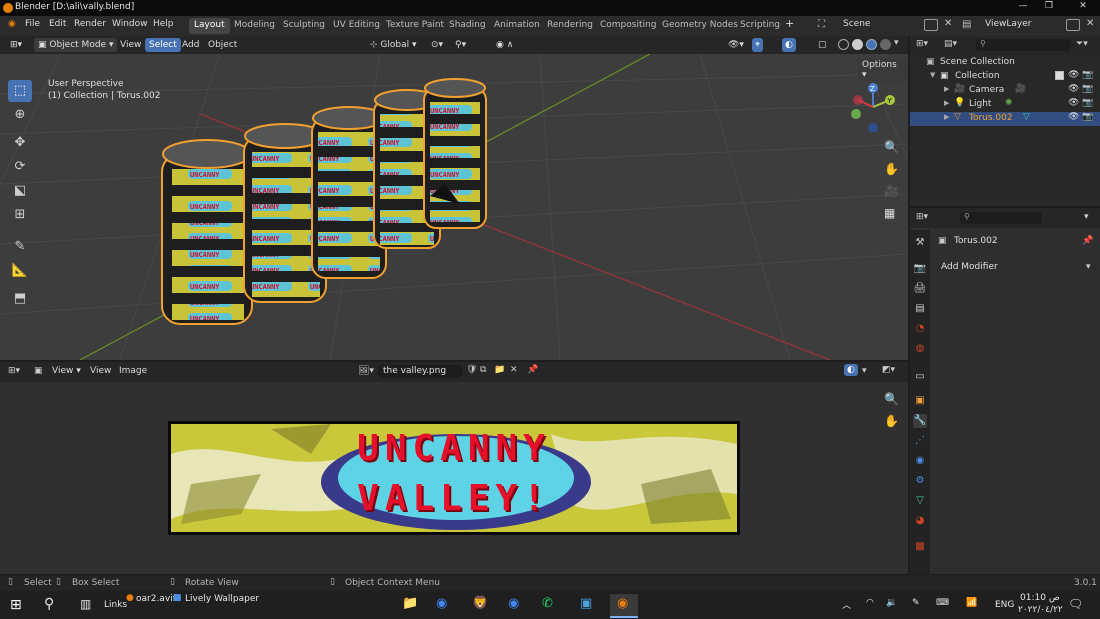 The image size is (1100, 619). Describe the element at coordinates (20, 299) in the screenshot. I see `add-cube-tool-icon: ⬒` at that location.